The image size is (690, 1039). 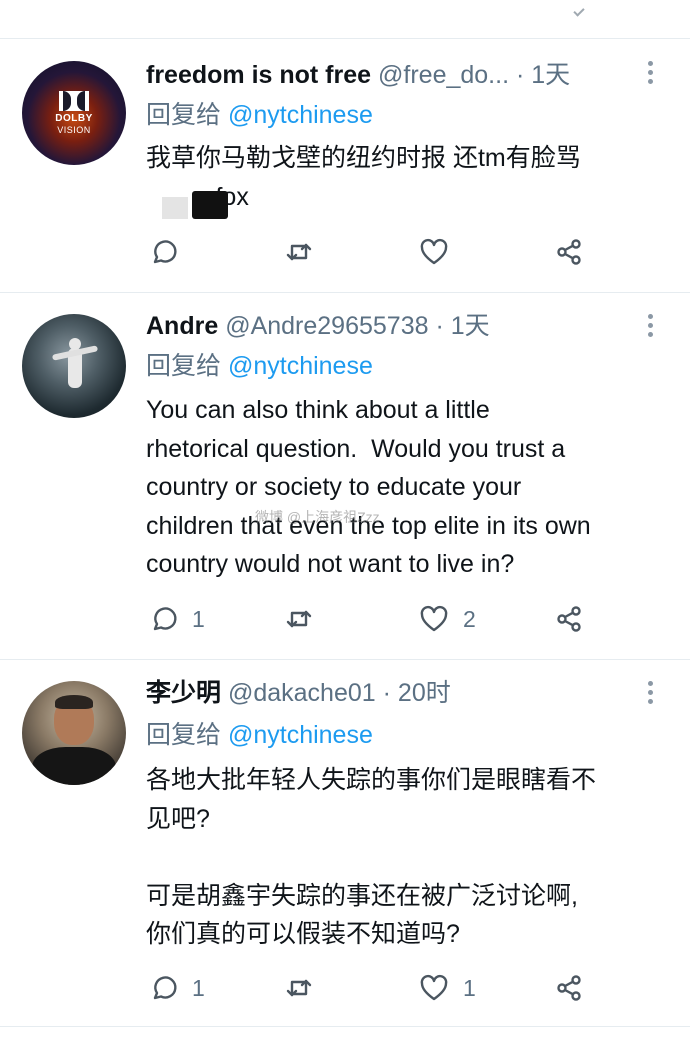 I want to click on like-button, so click(x=441, y=252).